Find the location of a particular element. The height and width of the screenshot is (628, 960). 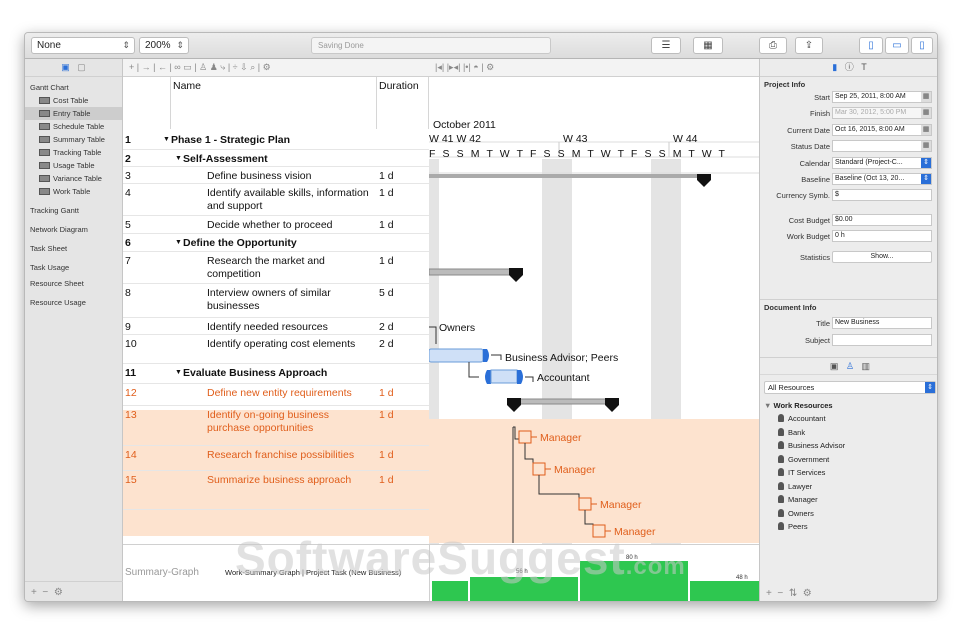

table-row: 14 Research franchise possibilities 1 d is located at coordinates (276, 458).